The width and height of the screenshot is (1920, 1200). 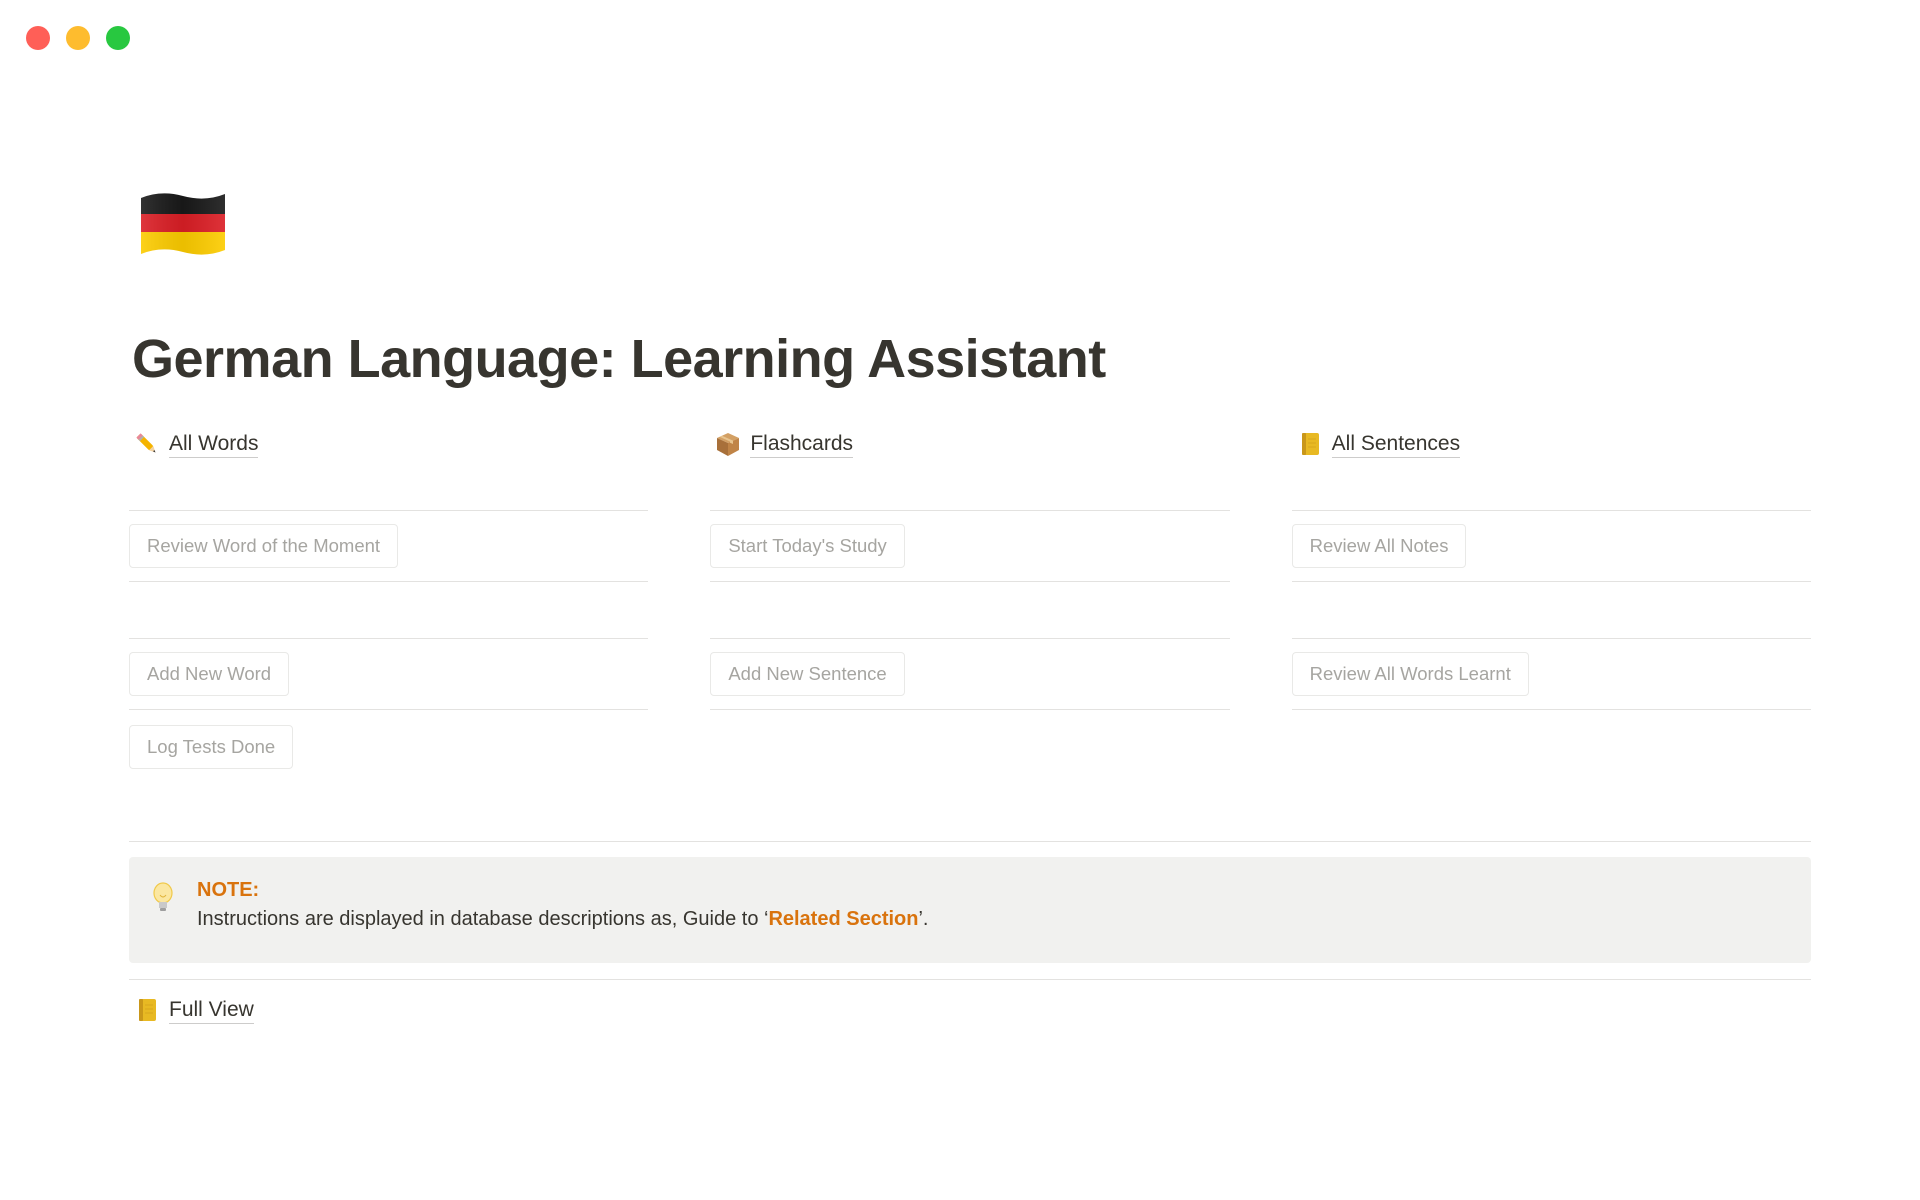 What do you see at coordinates (118, 38) in the screenshot?
I see `maximize-window-icon` at bounding box center [118, 38].